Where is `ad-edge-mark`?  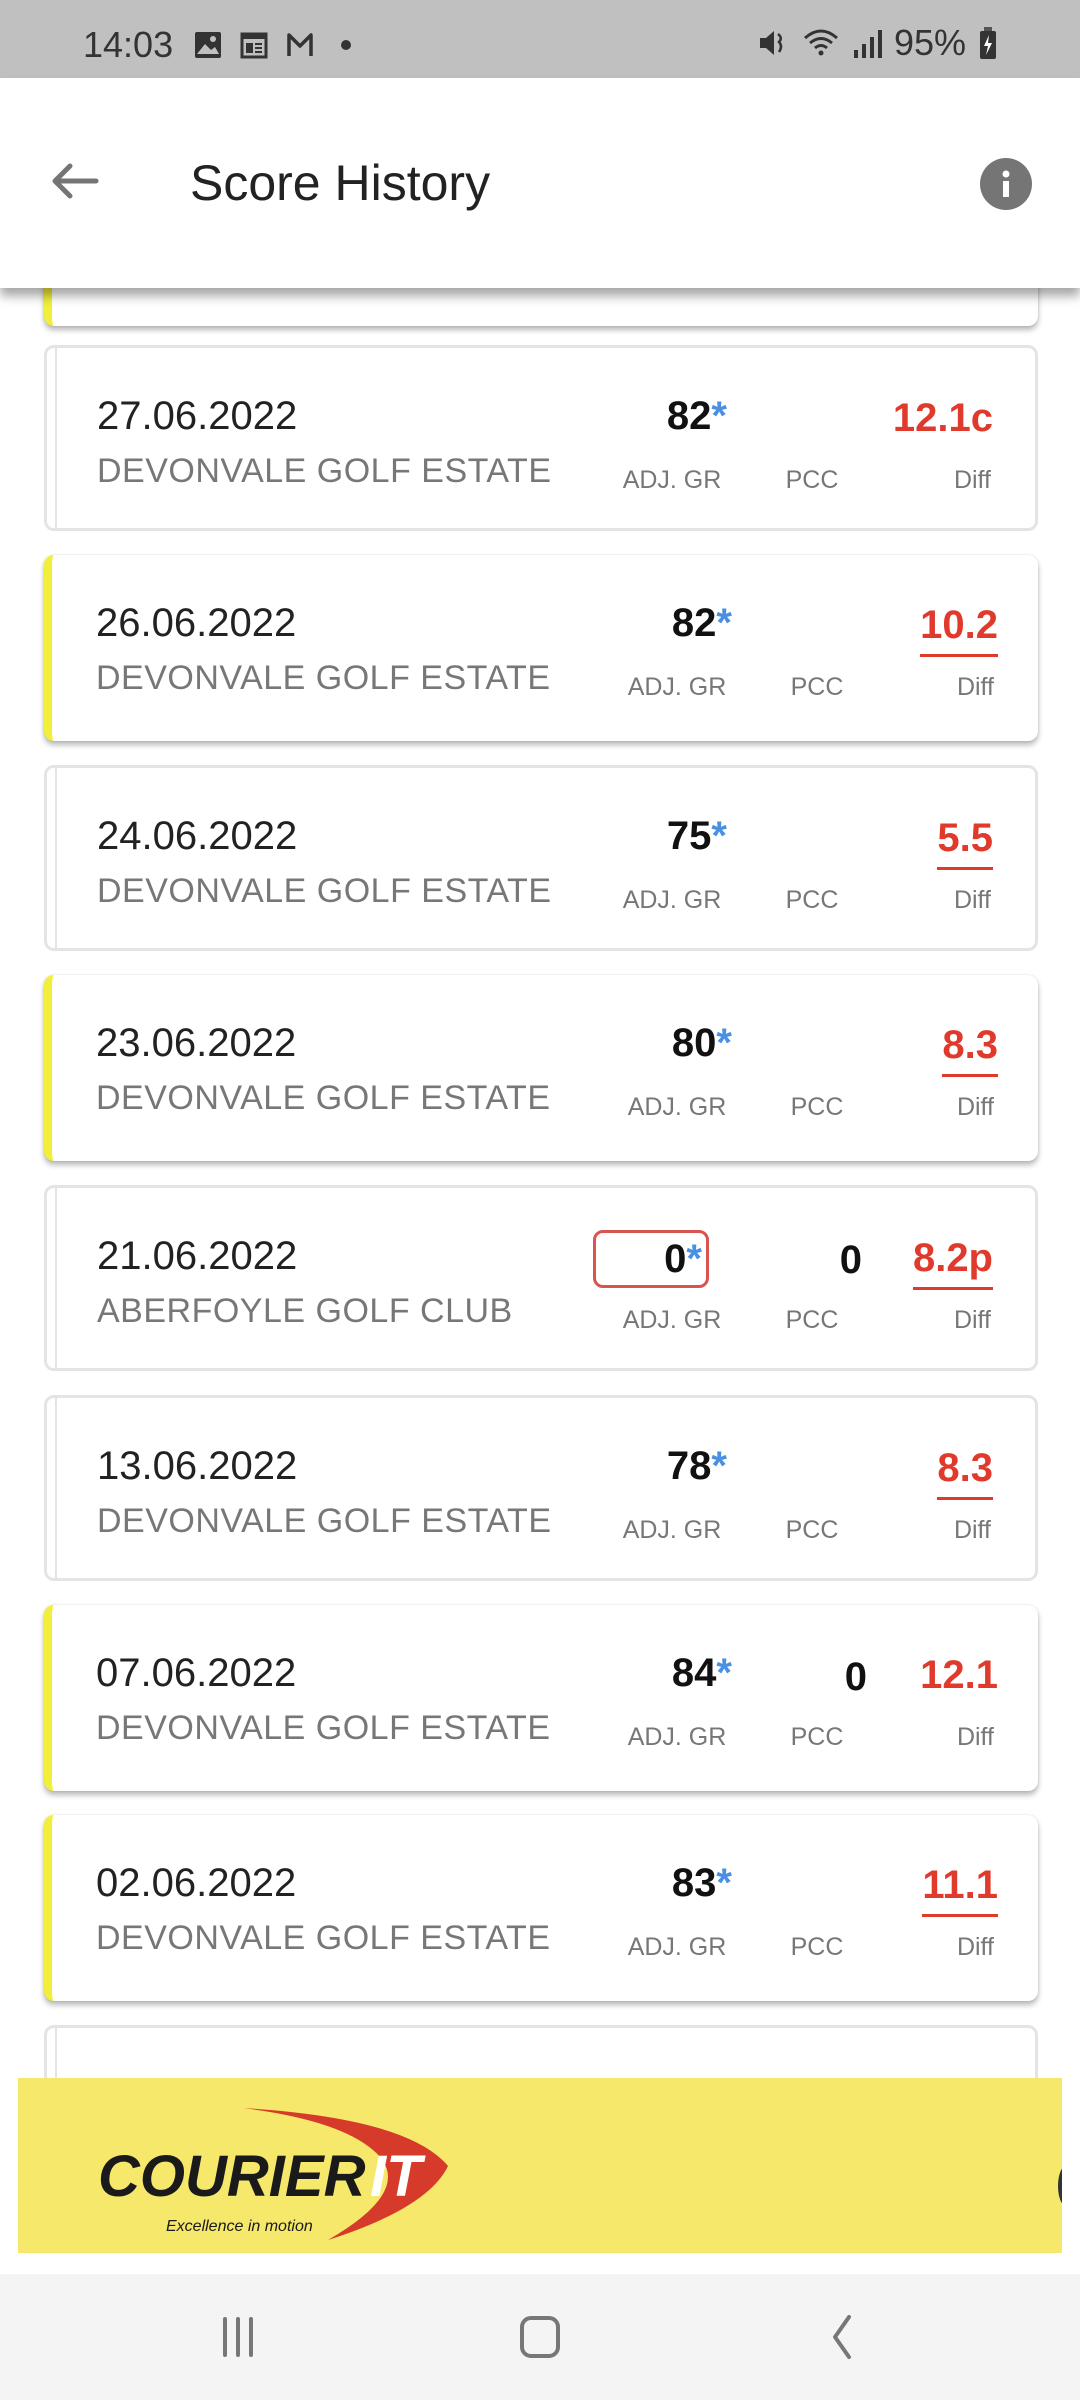
ad-edge-mark is located at coordinates (1060, 2186).